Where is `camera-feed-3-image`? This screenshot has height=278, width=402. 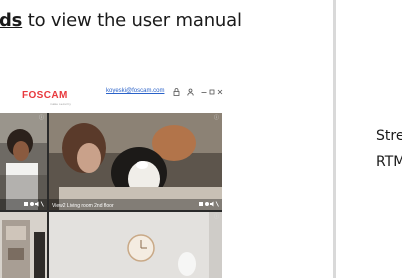 camera-feed-3-image is located at coordinates (23, 245).